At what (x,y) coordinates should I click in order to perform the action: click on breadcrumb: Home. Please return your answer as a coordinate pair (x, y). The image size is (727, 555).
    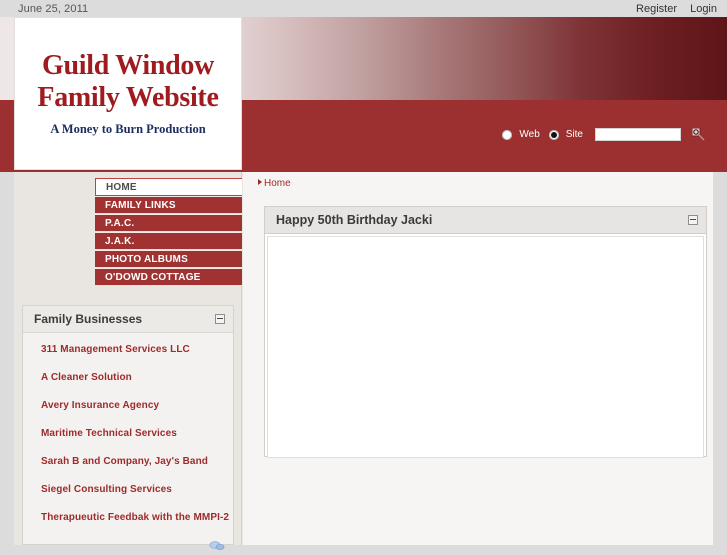
    Looking at the image, I should click on (274, 183).